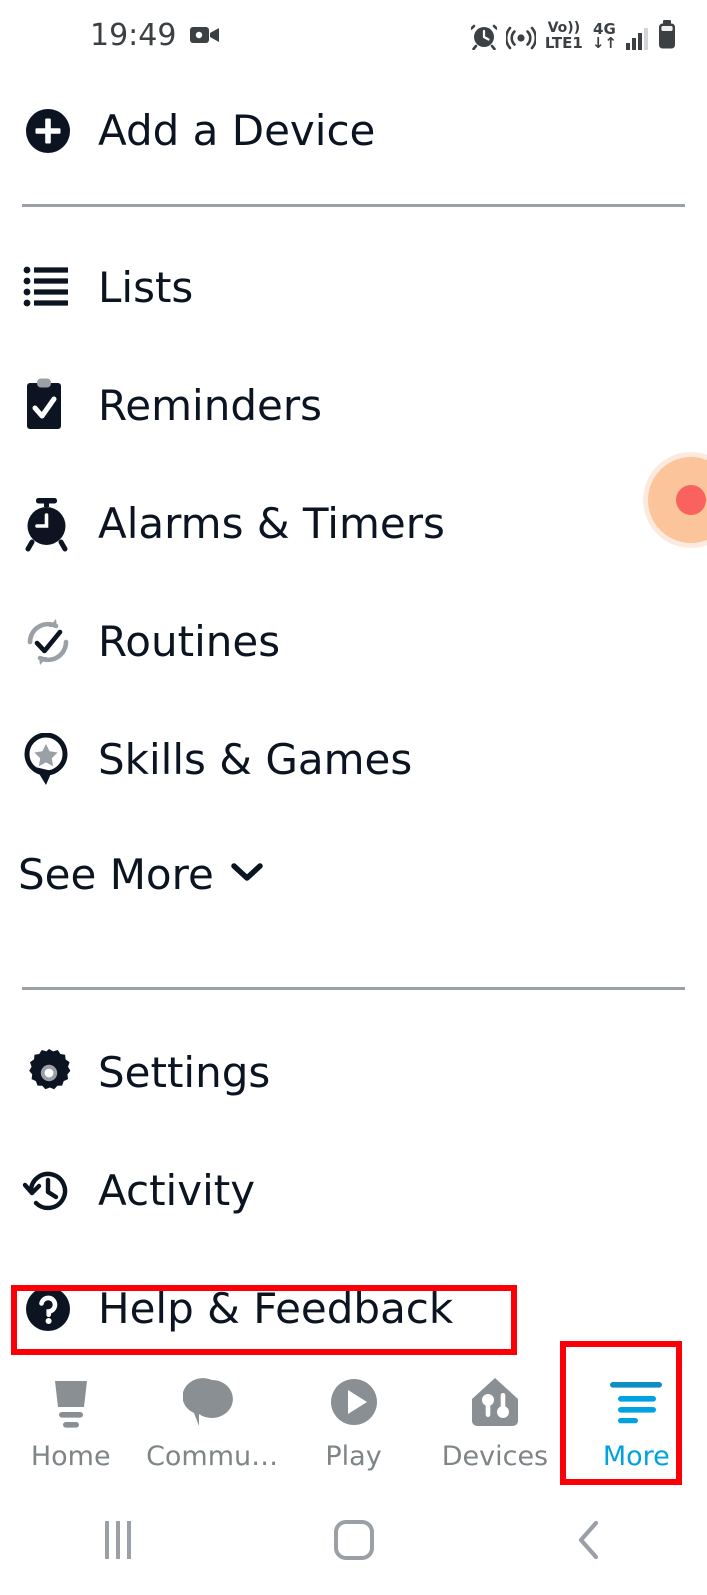 The image size is (707, 1595). What do you see at coordinates (60, 1309) in the screenshot?
I see `question-circle-icon` at bounding box center [60, 1309].